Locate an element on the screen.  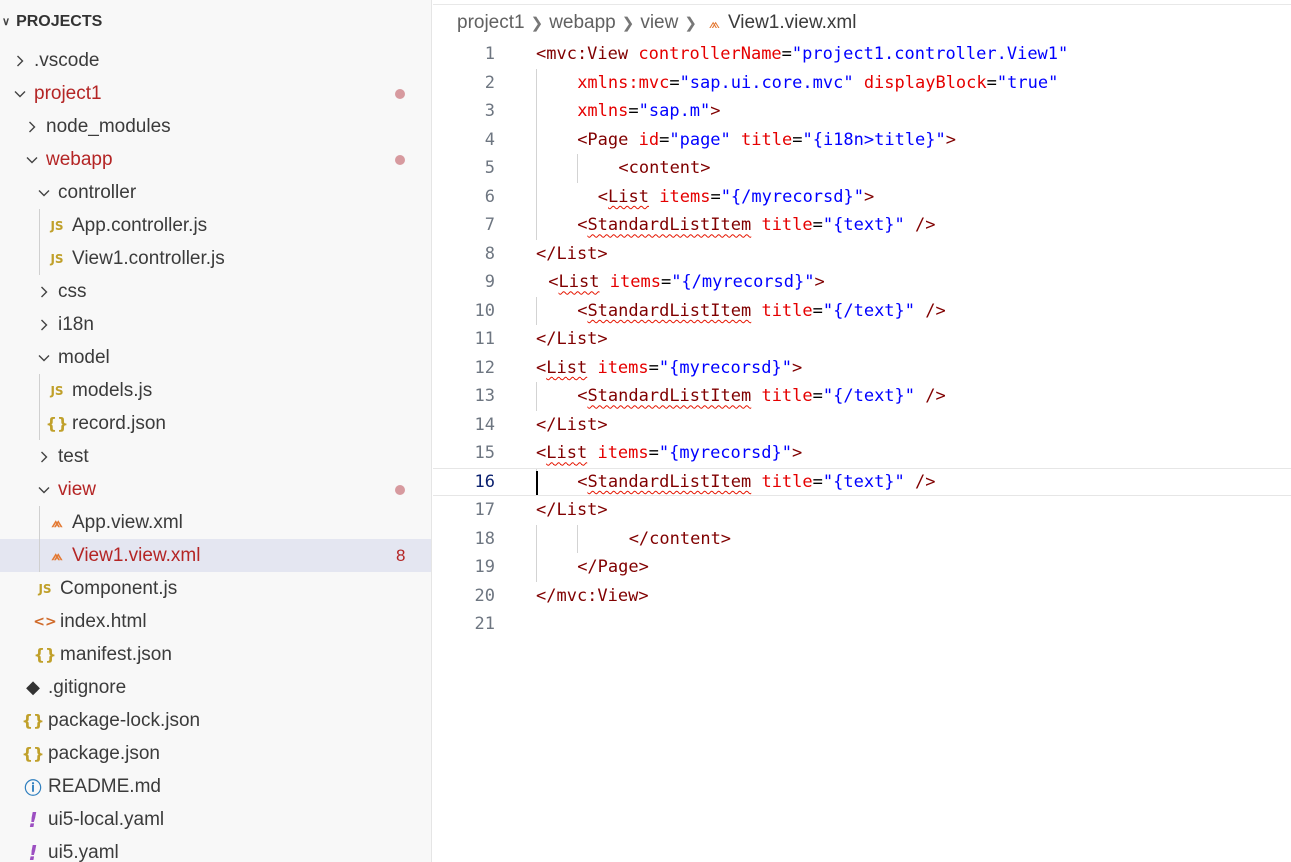
html-file-icon: <> is located at coordinates (45, 621).